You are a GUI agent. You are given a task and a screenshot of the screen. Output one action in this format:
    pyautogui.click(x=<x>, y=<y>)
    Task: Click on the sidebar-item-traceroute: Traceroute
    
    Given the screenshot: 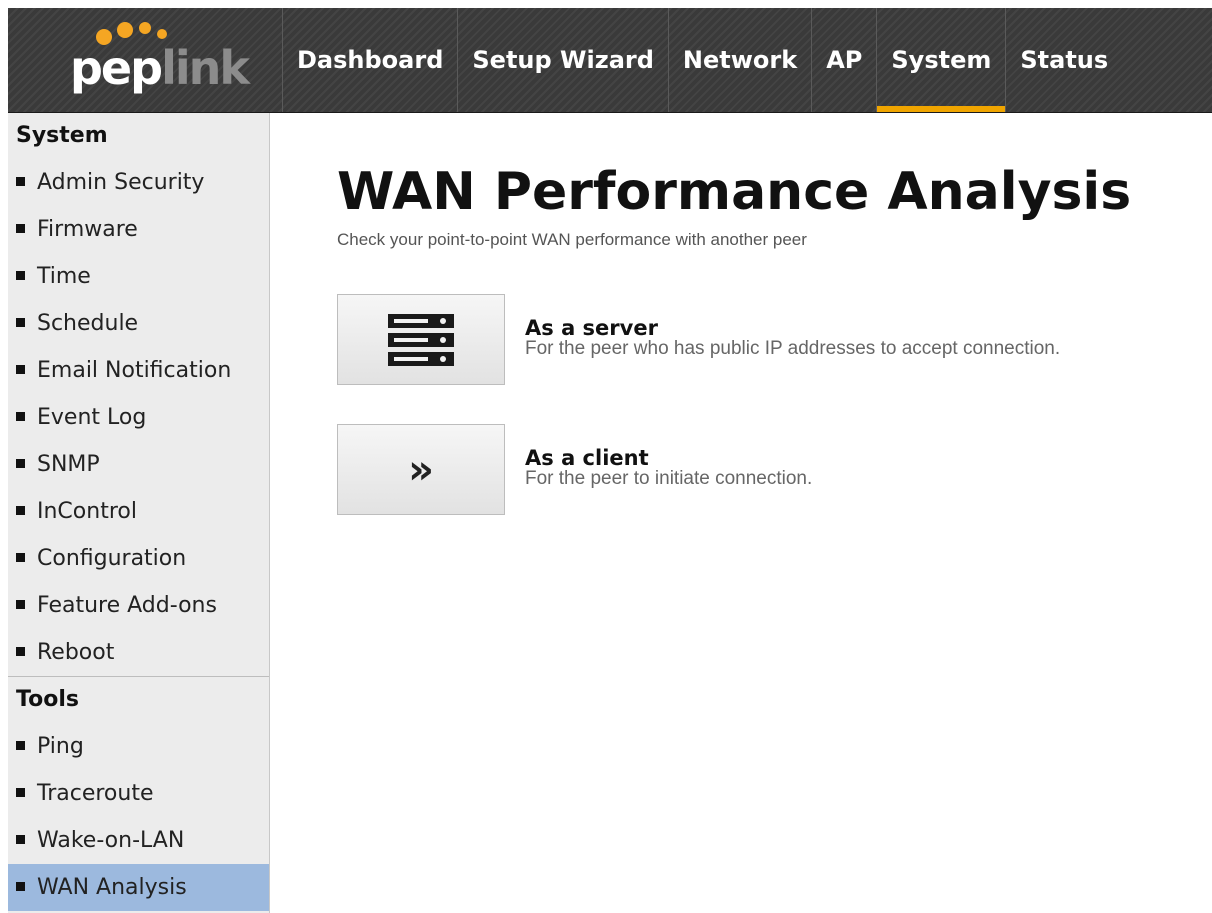 What is the action you would take?
    pyautogui.click(x=138, y=793)
    